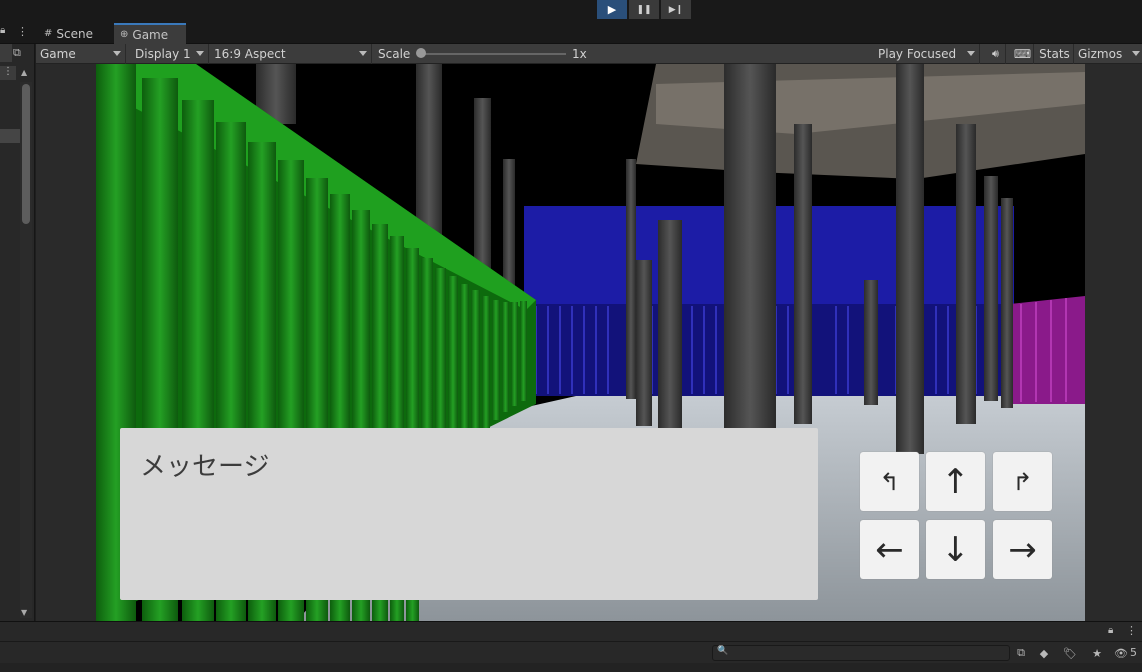 This screenshot has width=1142, height=672. What do you see at coordinates (291, 54) in the screenshot?
I see `aspect-dropdown: 16:9 Aspect` at bounding box center [291, 54].